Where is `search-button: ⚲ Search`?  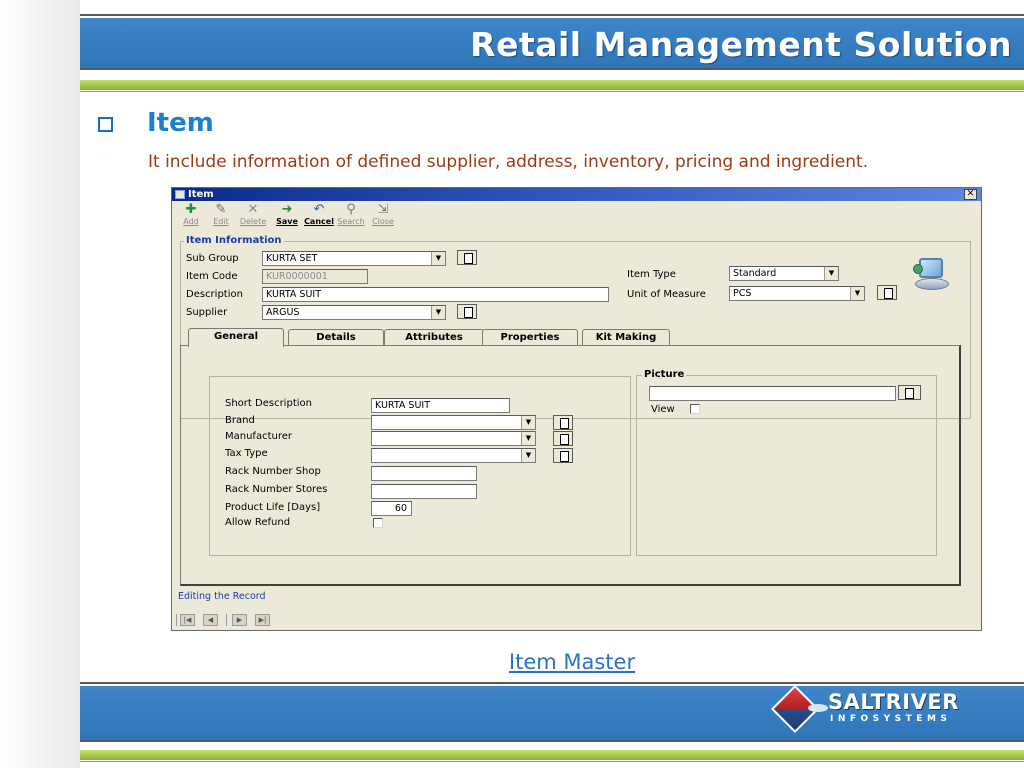
search-button: ⚲ Search is located at coordinates (351, 214).